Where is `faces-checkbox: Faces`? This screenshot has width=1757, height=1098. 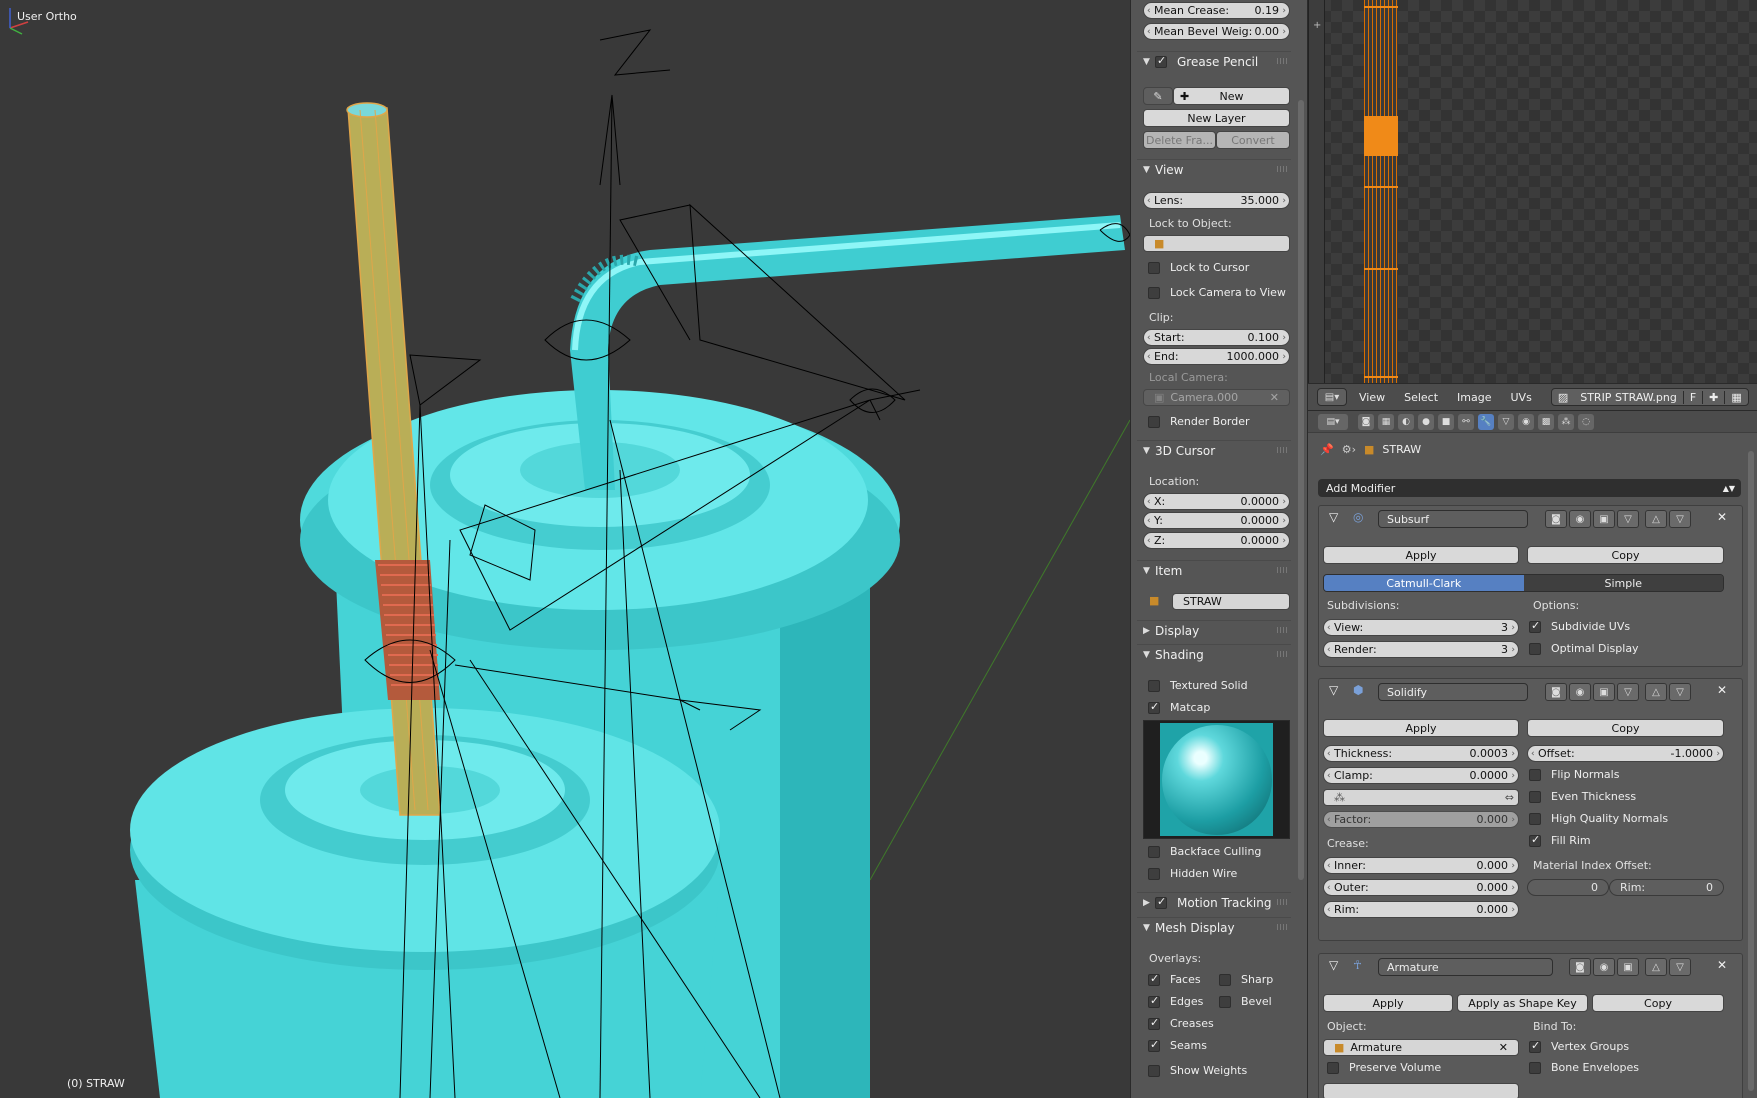
faces-checkbox: Faces is located at coordinates (1174, 979).